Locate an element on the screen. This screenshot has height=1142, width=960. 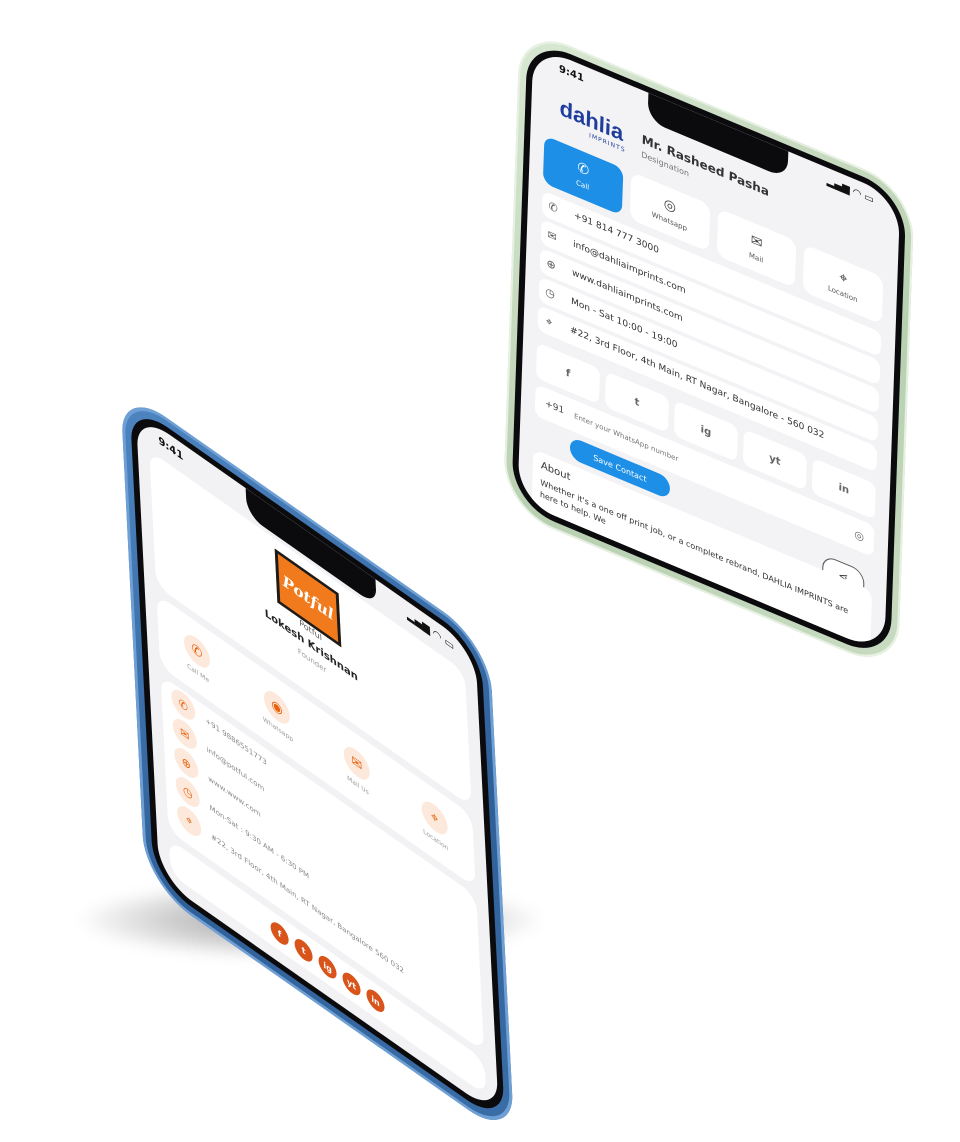
twitter-icon: t is located at coordinates (304, 950).